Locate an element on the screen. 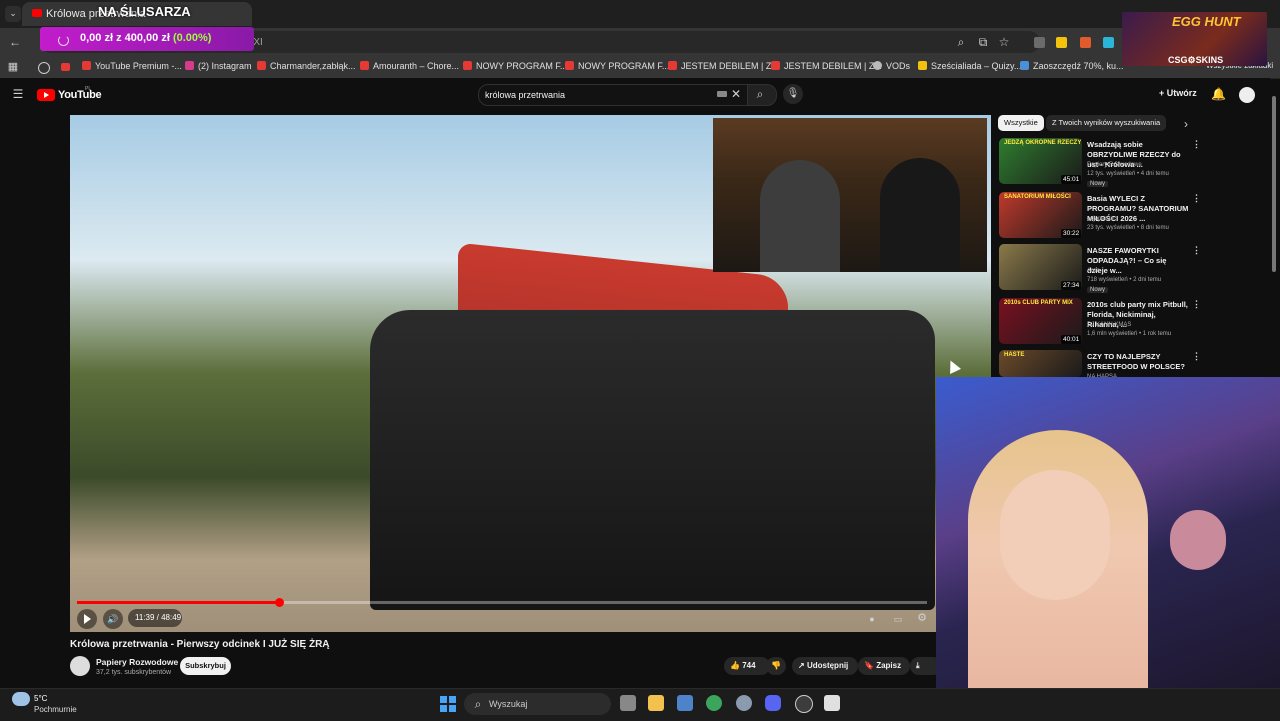  share-icon: ↗ is located at coordinates (801, 665).